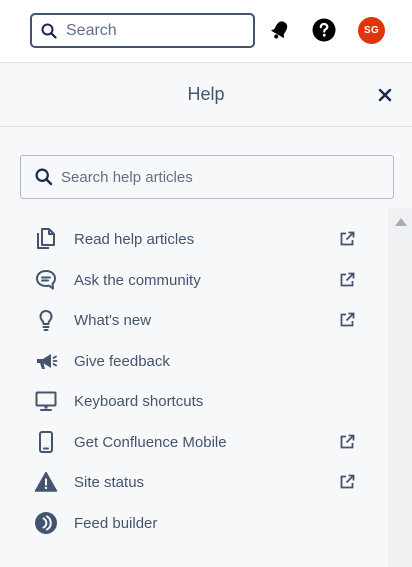  Describe the element at coordinates (116, 523) in the screenshot. I see `help-item-label: Feed builder` at that location.